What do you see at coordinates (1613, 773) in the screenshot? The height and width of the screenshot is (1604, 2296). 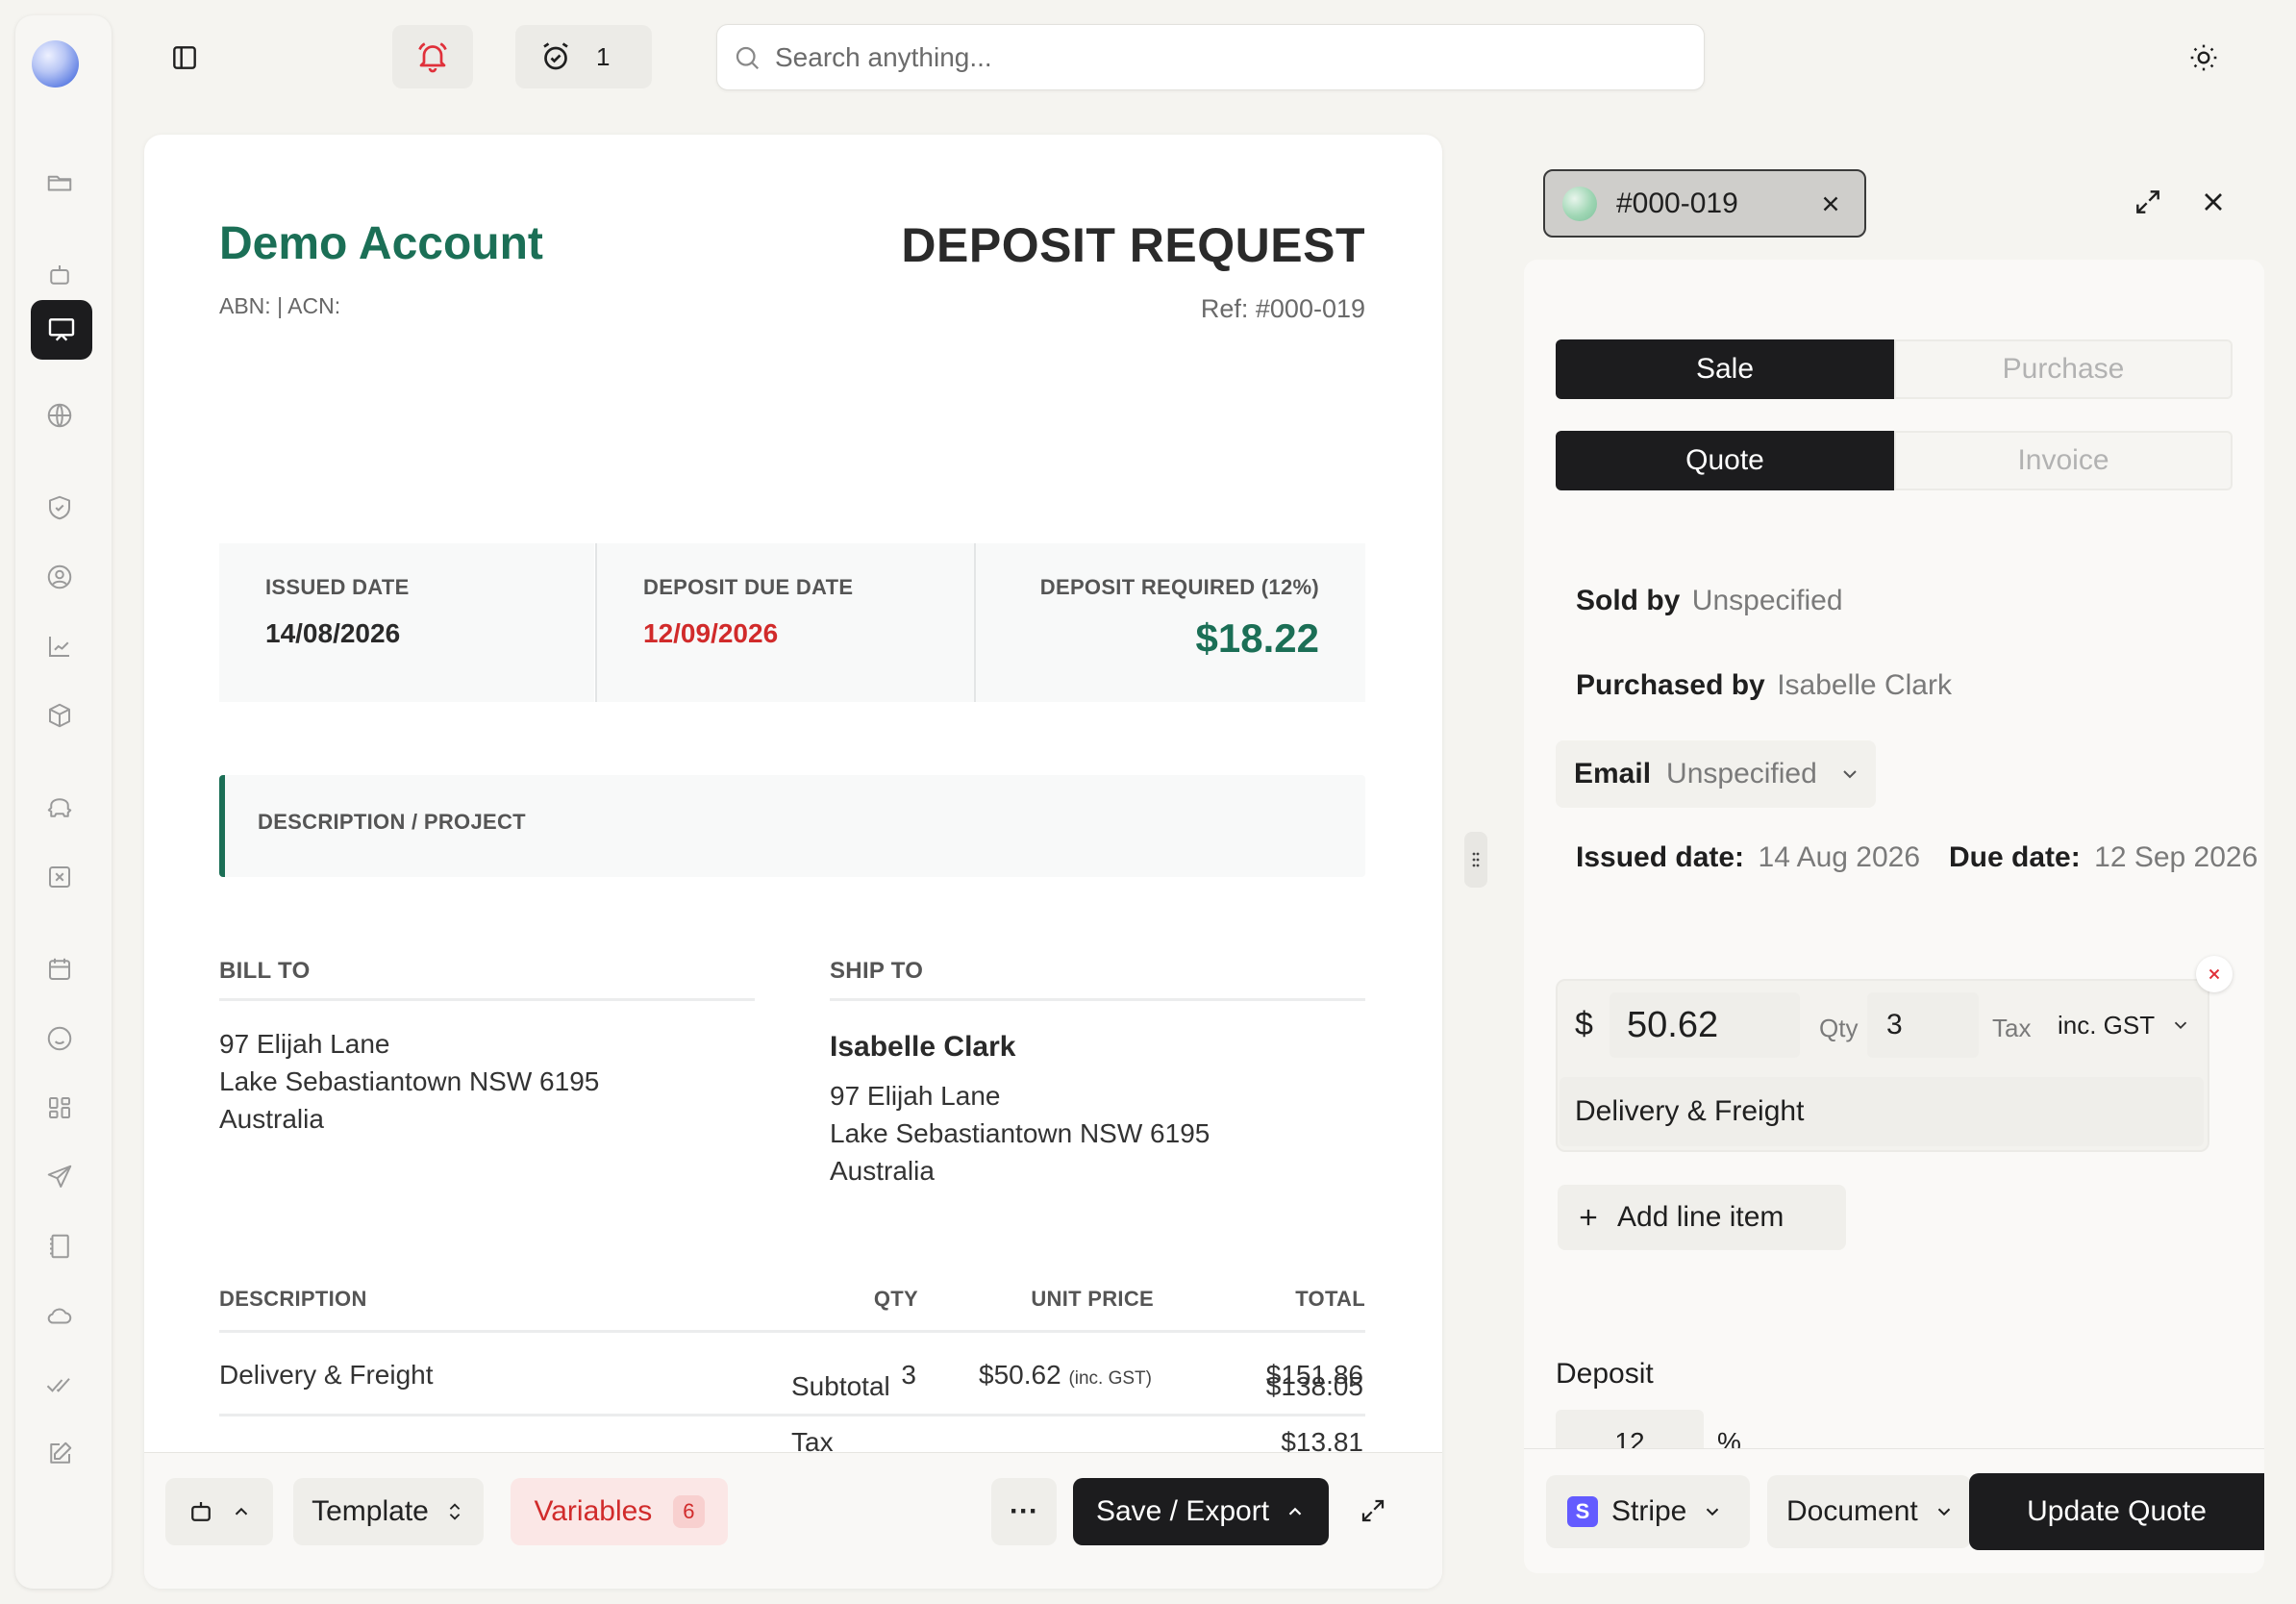 I see `email-label: Email` at bounding box center [1613, 773].